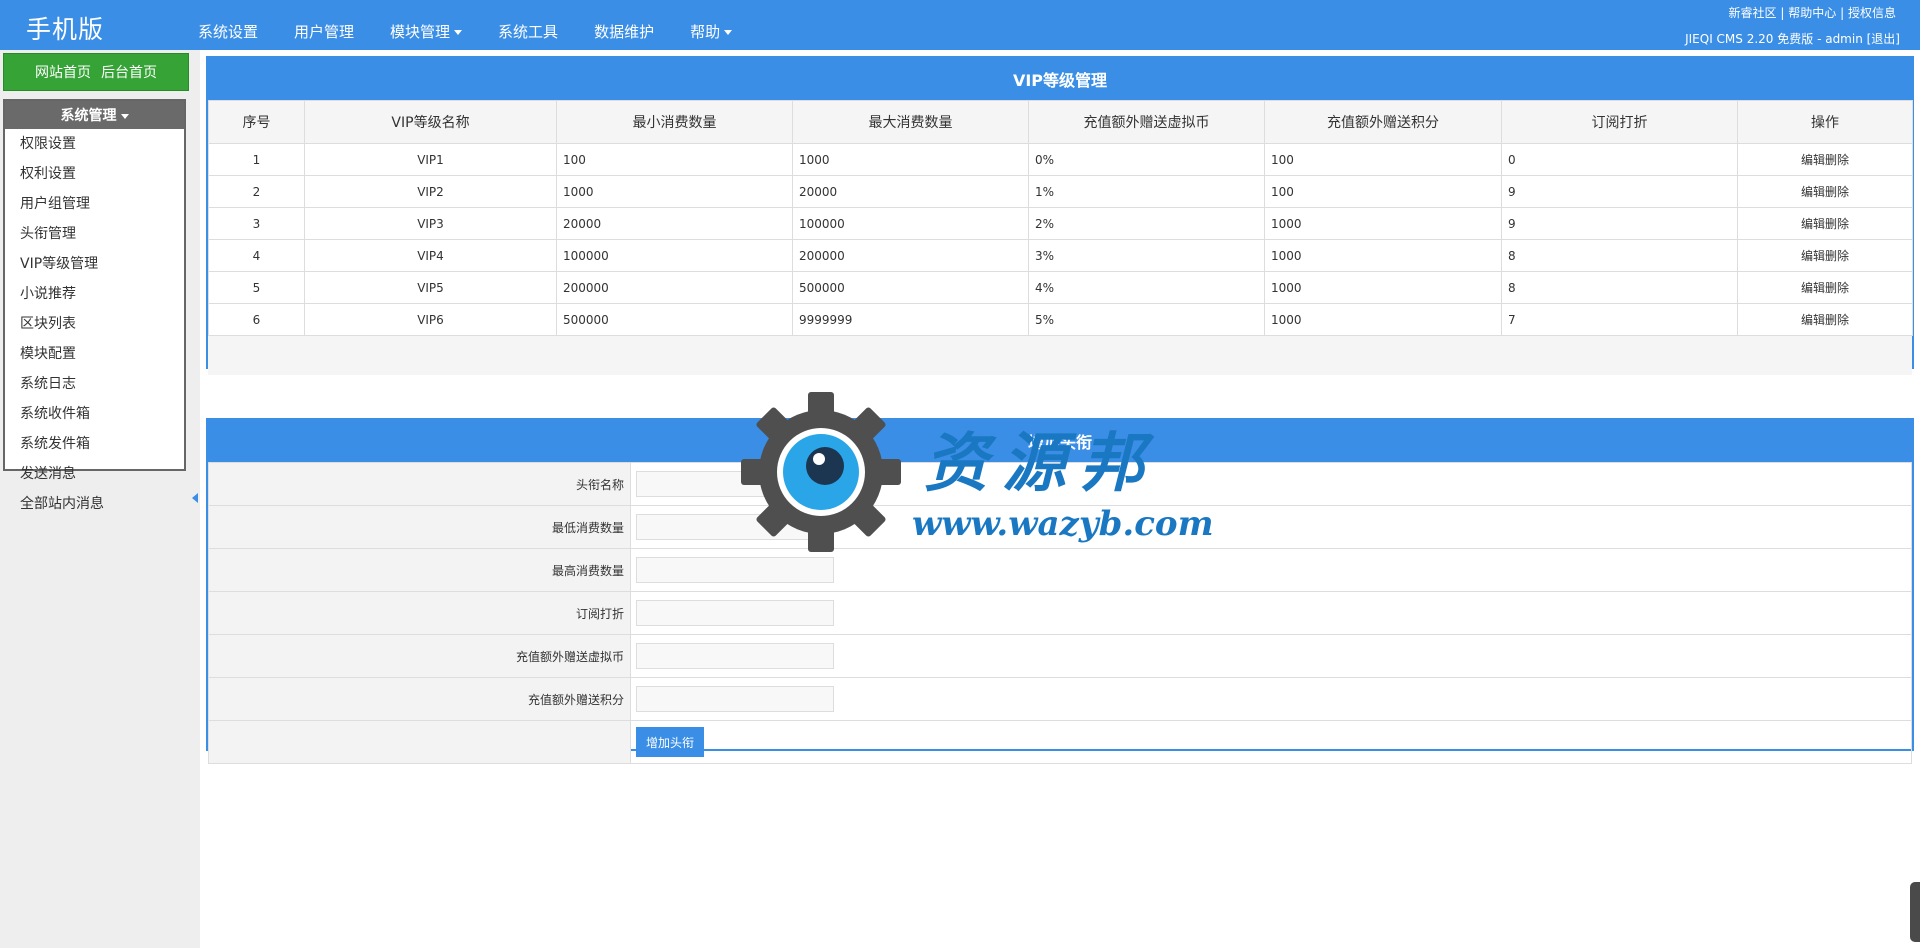 This screenshot has width=1920, height=948. I want to click on sidebar-item: 系统日志, so click(94, 384).